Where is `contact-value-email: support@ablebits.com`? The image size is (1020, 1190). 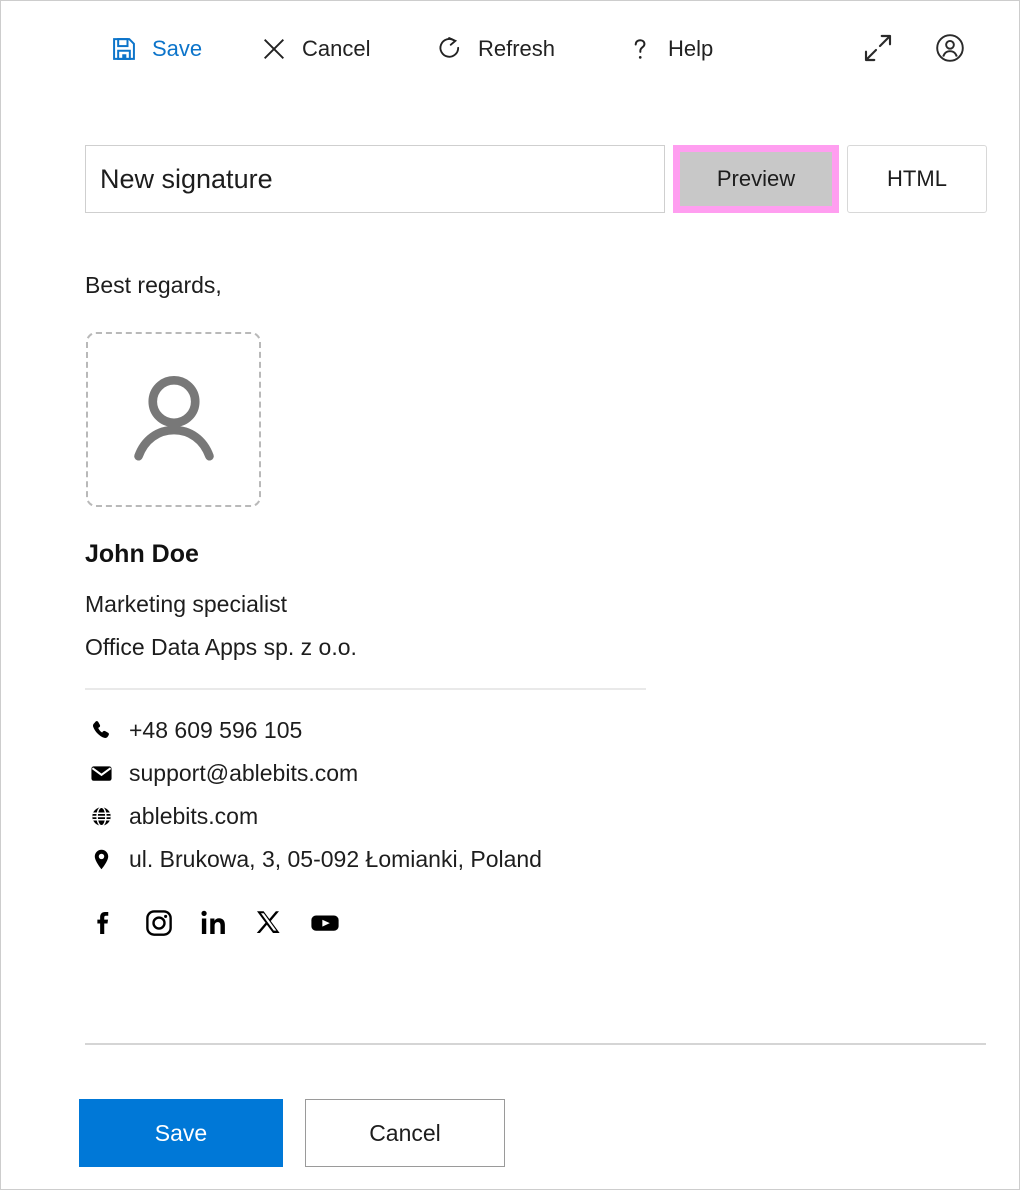
contact-value-email: support@ablebits.com is located at coordinates (244, 773).